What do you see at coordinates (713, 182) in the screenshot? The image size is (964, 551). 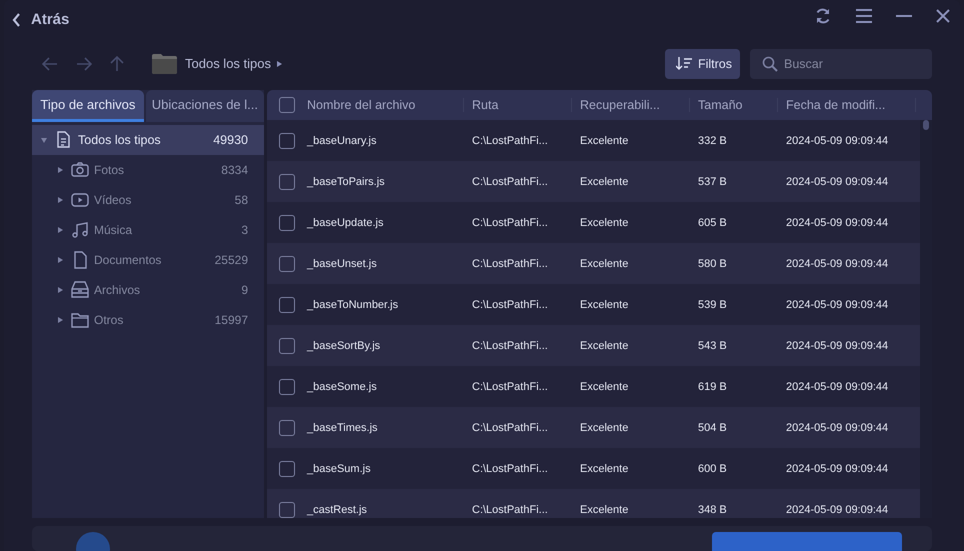 I see `table-cell-text: 537 B` at bounding box center [713, 182].